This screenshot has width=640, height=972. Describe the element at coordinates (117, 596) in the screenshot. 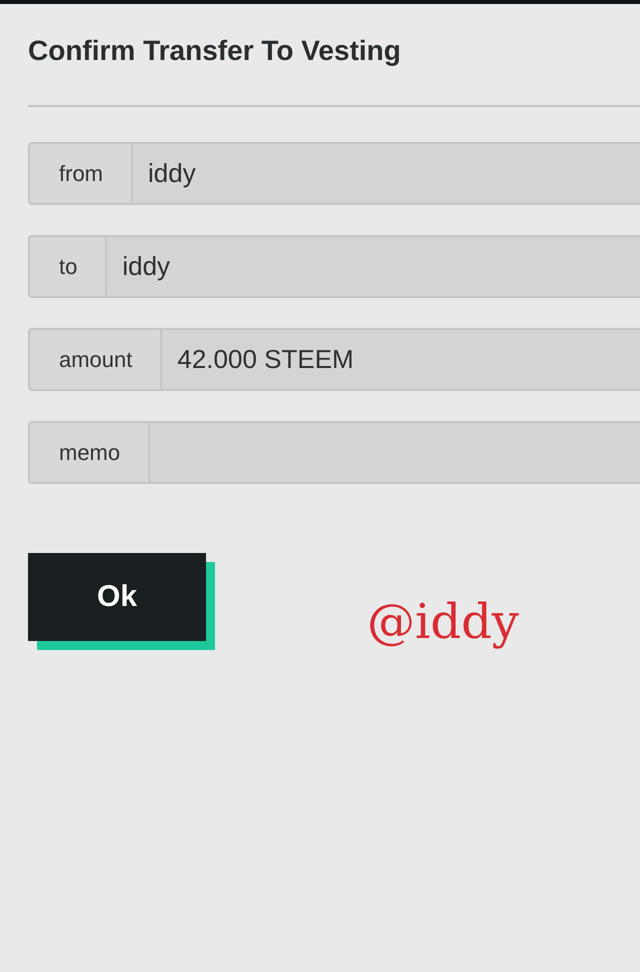

I see `ok-button: Ok` at that location.